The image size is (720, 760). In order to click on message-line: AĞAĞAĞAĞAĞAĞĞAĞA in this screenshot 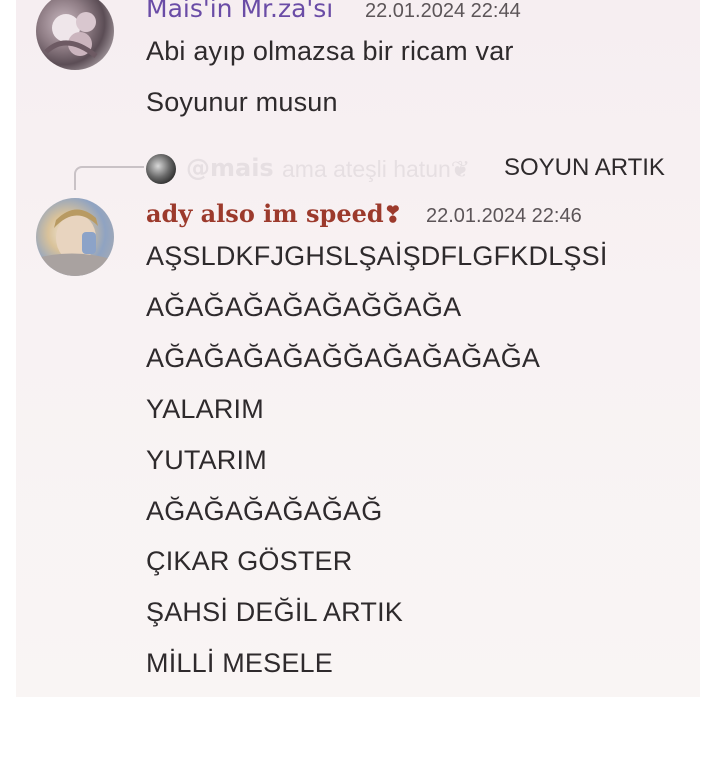, I will do `click(304, 307)`.